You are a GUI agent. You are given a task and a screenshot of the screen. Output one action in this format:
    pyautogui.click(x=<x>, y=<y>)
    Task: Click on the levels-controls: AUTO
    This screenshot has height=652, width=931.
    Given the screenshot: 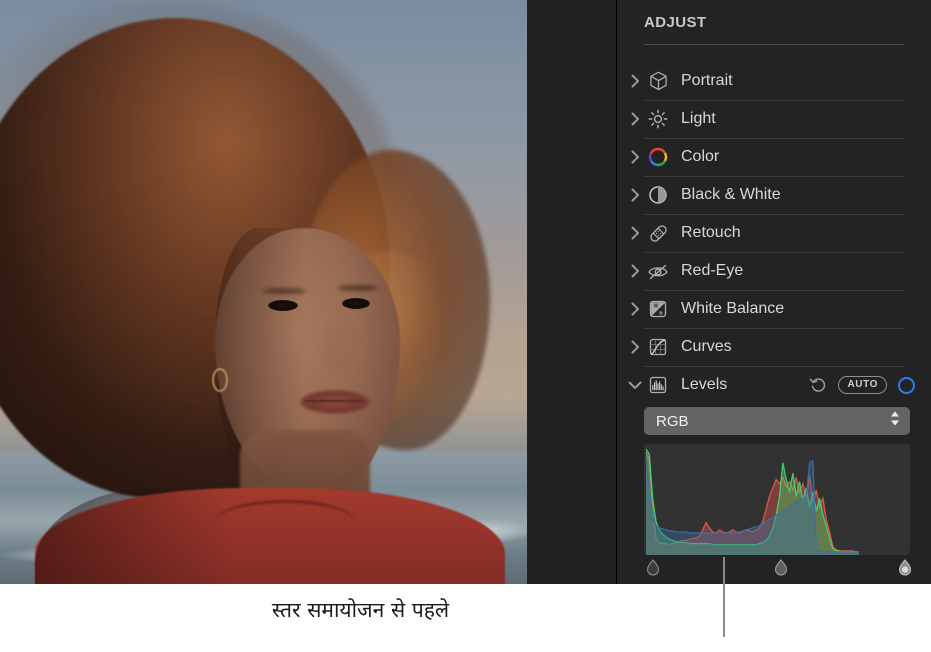 What is the action you would take?
    pyautogui.click(x=862, y=385)
    